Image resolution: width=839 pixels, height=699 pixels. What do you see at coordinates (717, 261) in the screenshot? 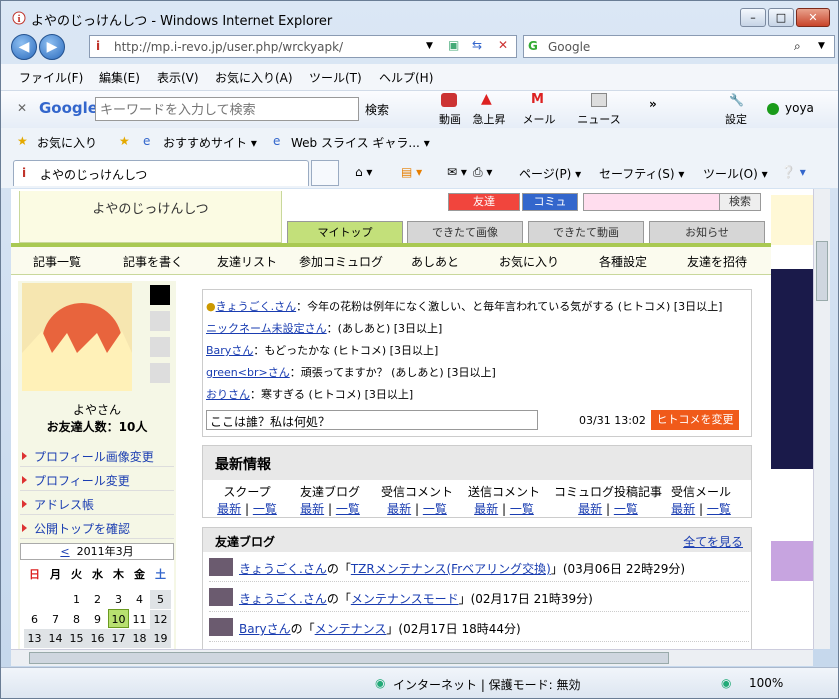
I see `nav-invite: 友達を招待` at bounding box center [717, 261].